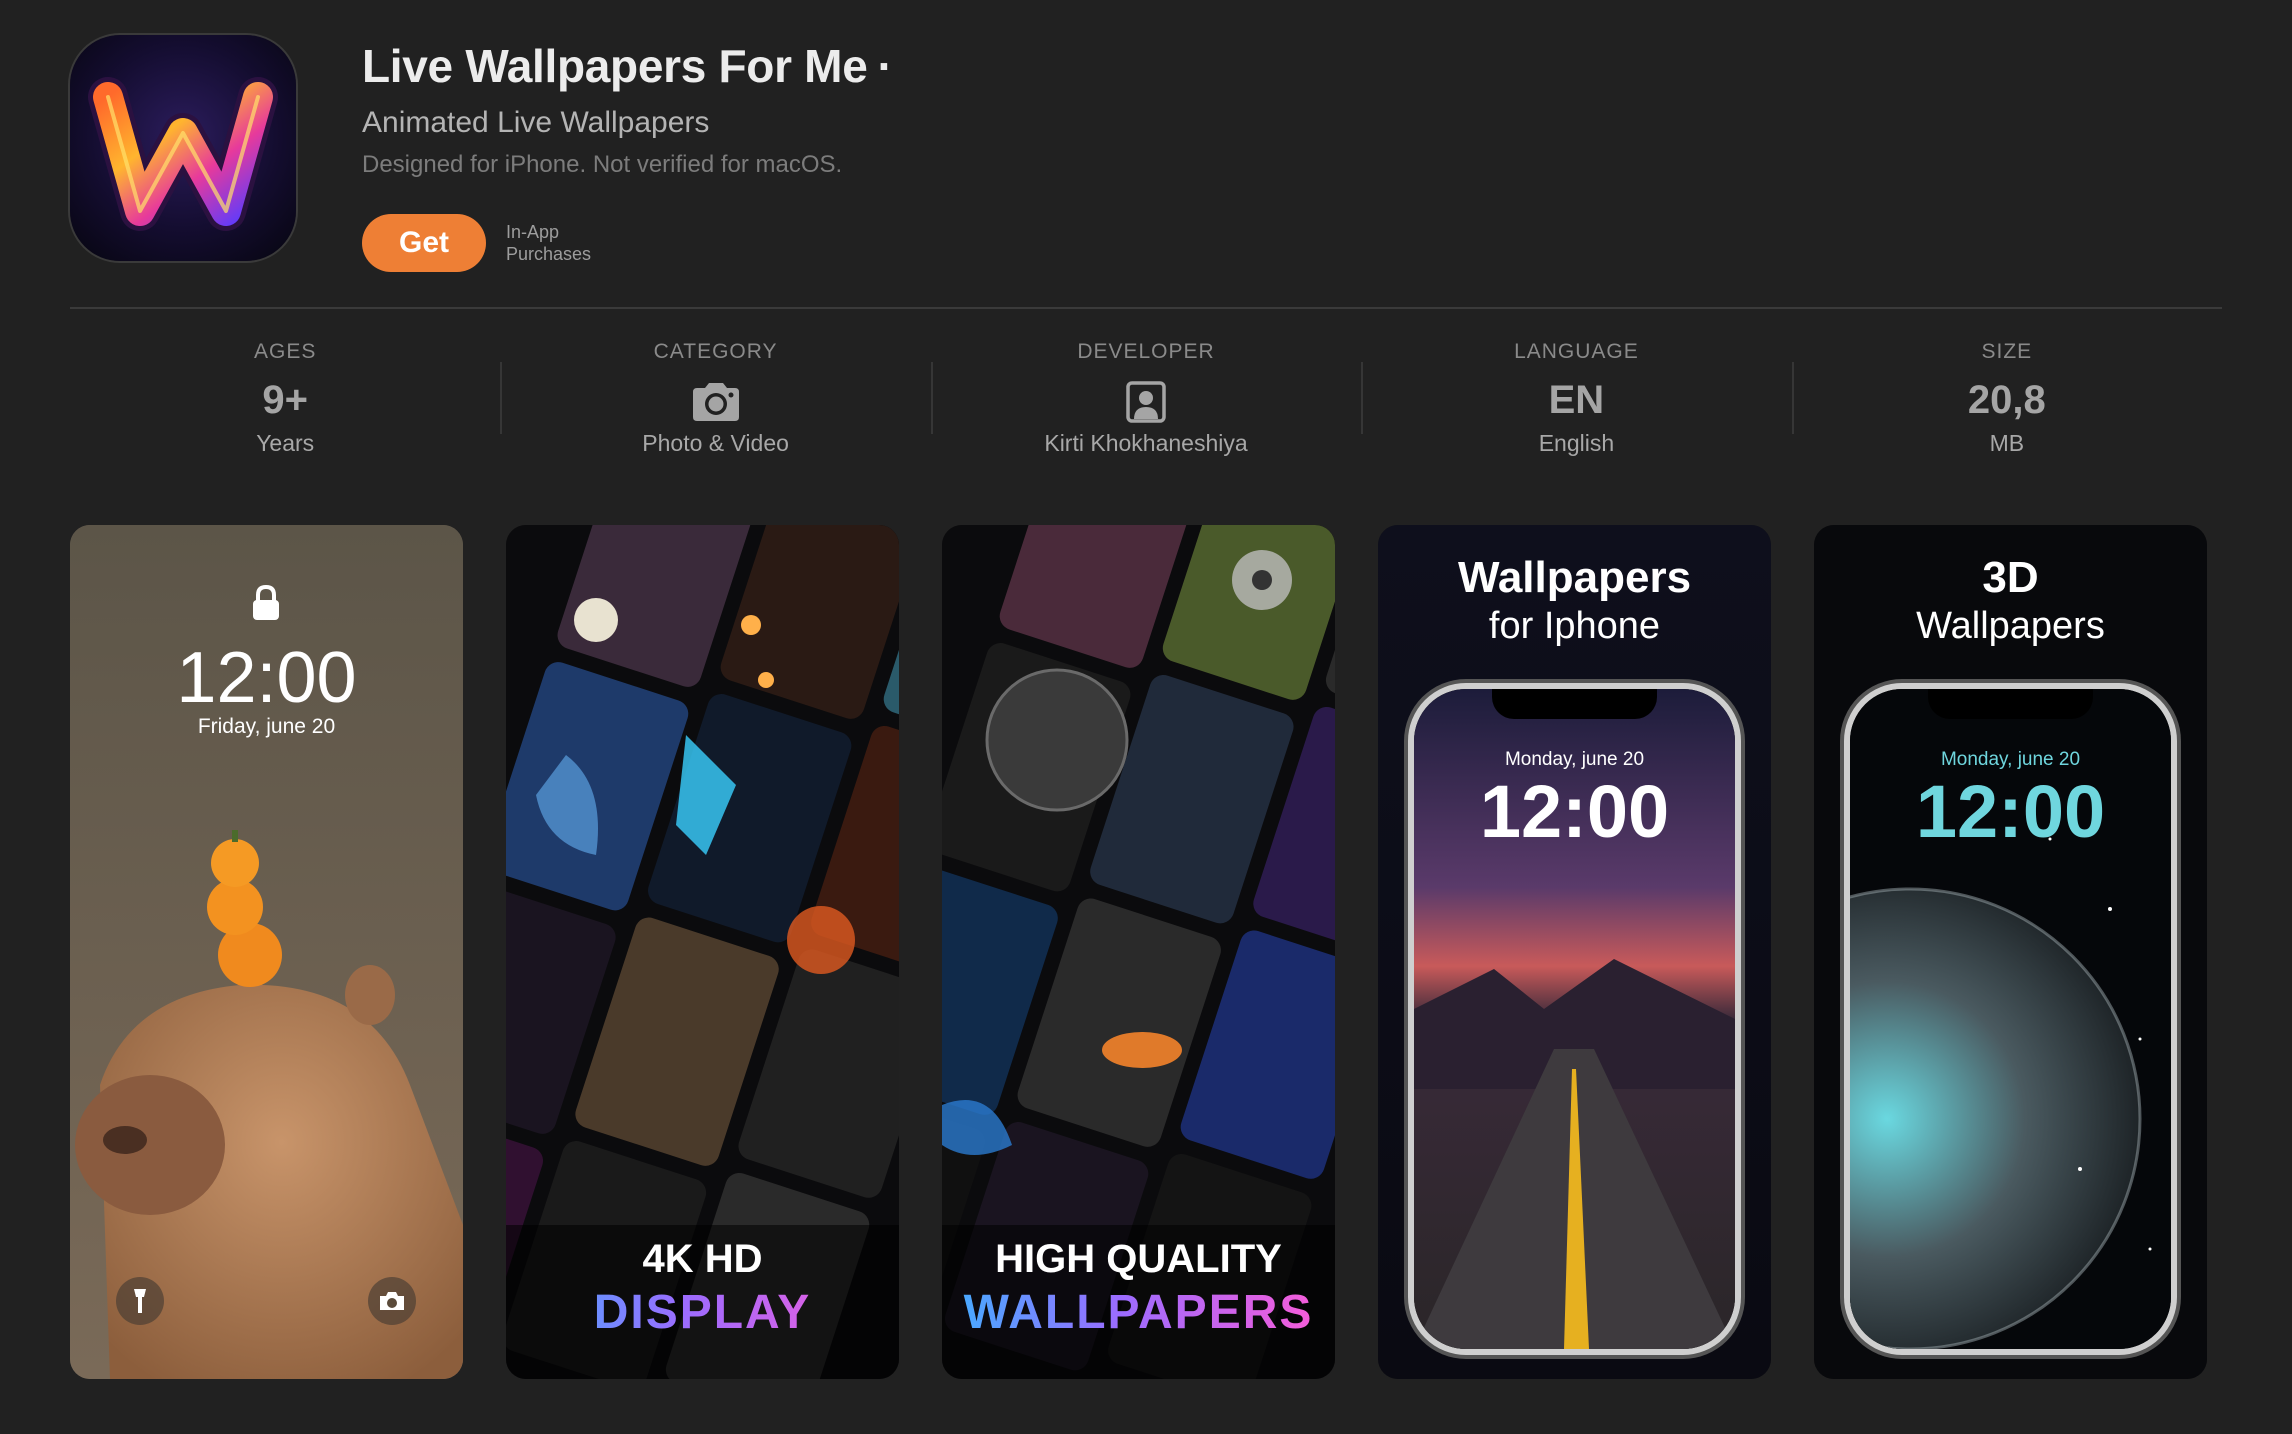  Describe the element at coordinates (1146, 400) in the screenshot. I see `person-icon` at that location.